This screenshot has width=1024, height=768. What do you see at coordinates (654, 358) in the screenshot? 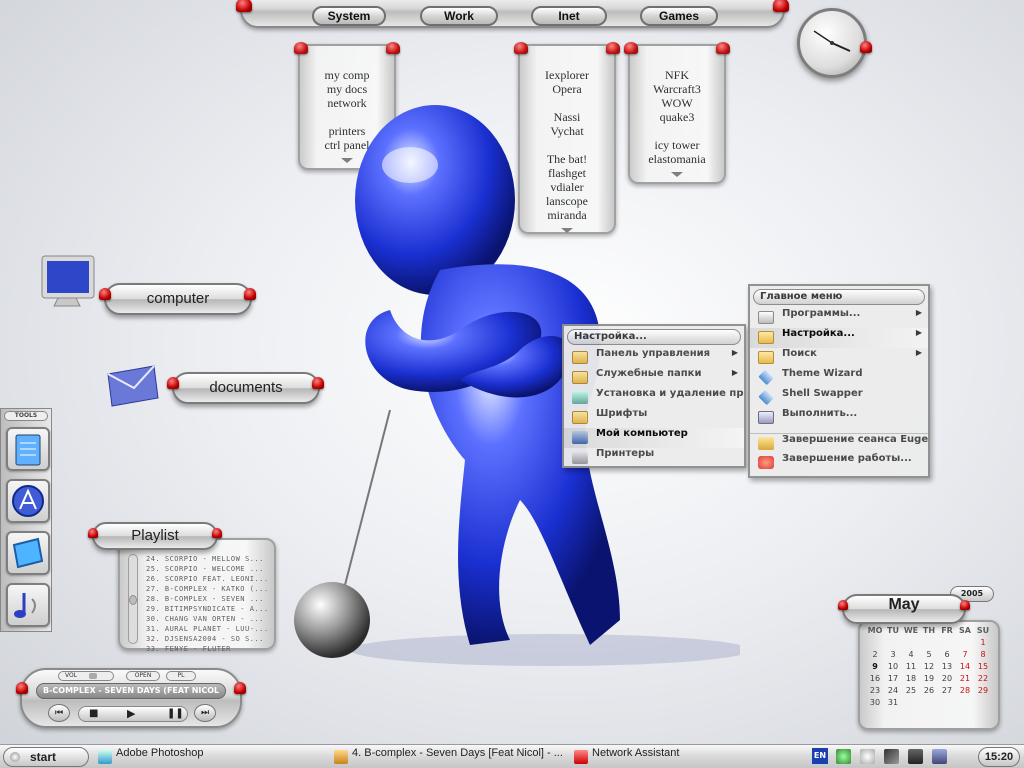
I see `menu-item-control-panel: Панель управления ▶` at bounding box center [654, 358].